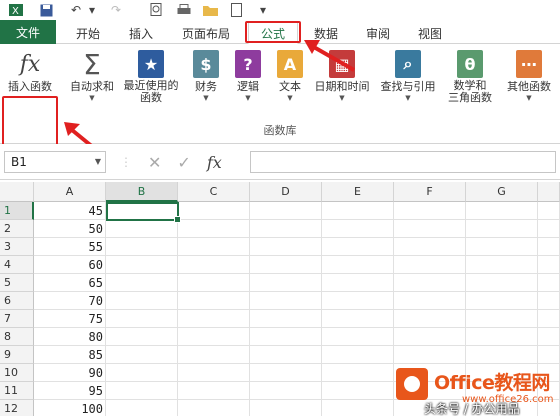  Describe the element at coordinates (248, 75) in the screenshot. I see `logical-button: ? 逻辑 ▼` at that location.